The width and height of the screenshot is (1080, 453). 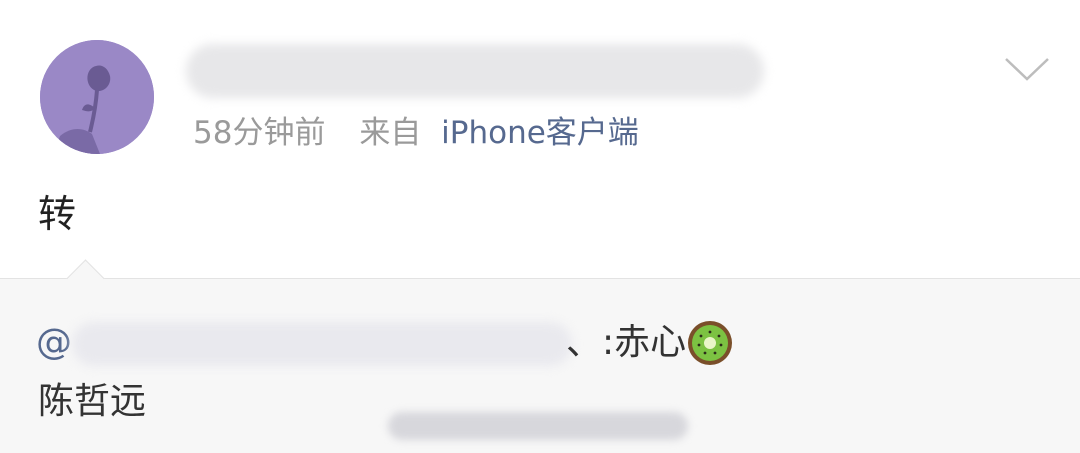 I want to click on post-text: 转, so click(x=57, y=214).